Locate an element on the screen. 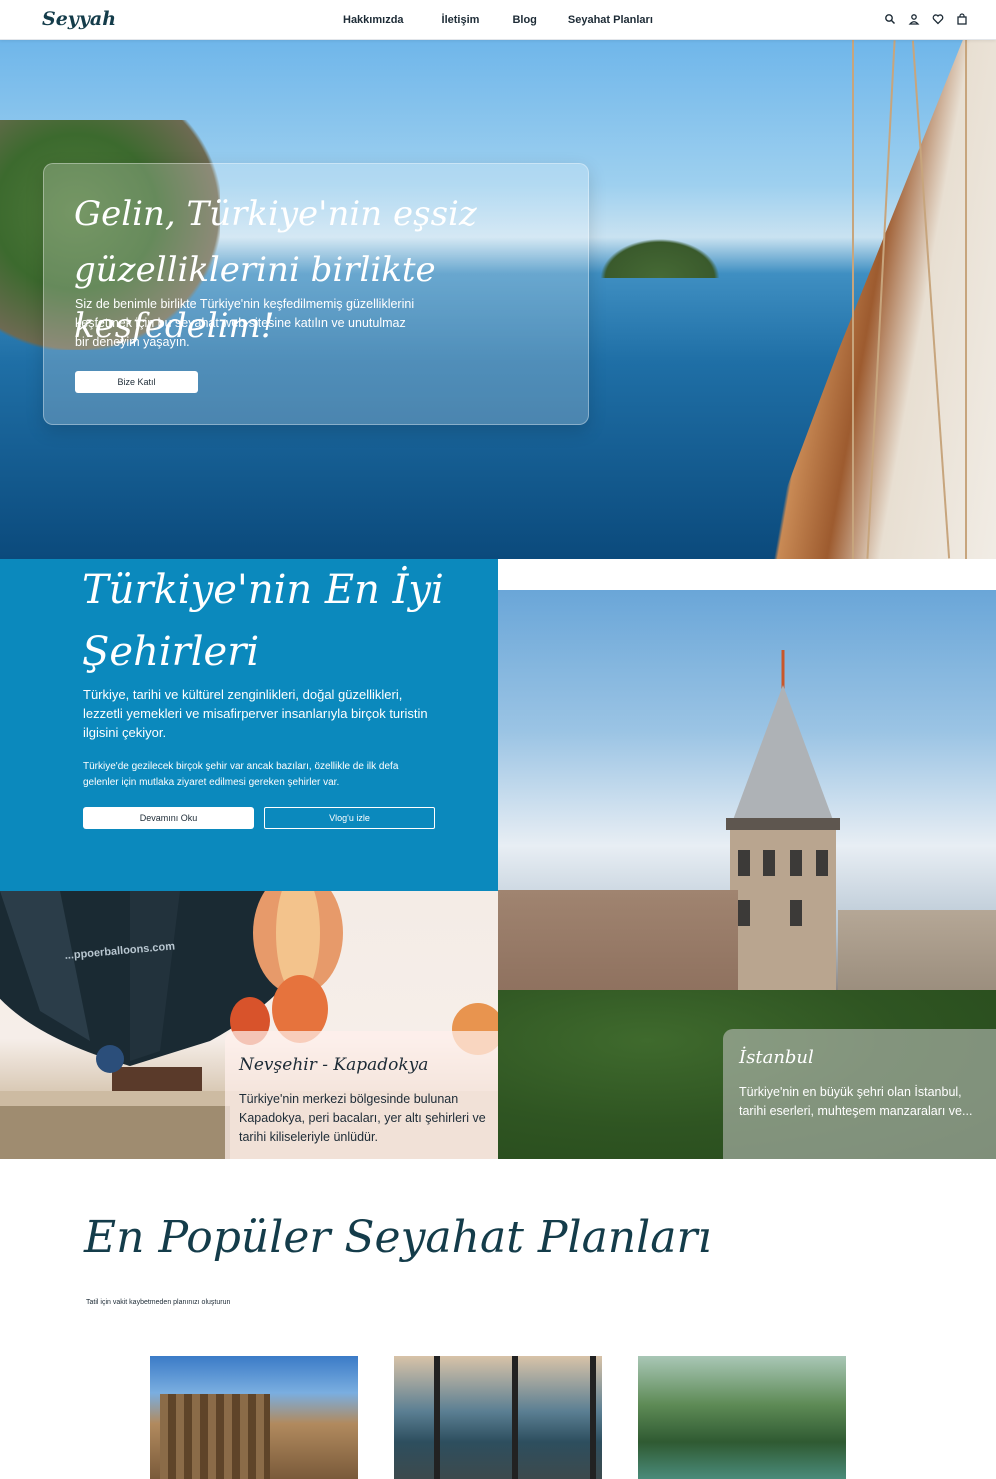  site-logo: Seyyah is located at coordinates (79, 19).